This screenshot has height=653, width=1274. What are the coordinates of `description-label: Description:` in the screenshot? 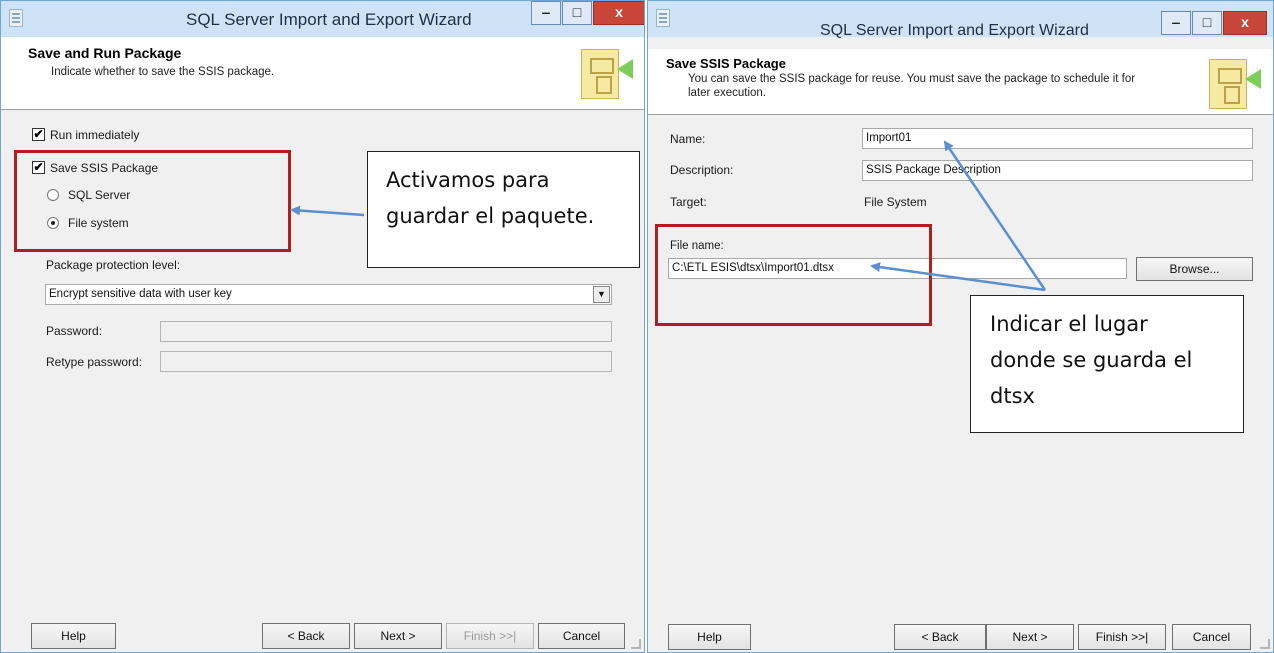 It's located at (702, 170).